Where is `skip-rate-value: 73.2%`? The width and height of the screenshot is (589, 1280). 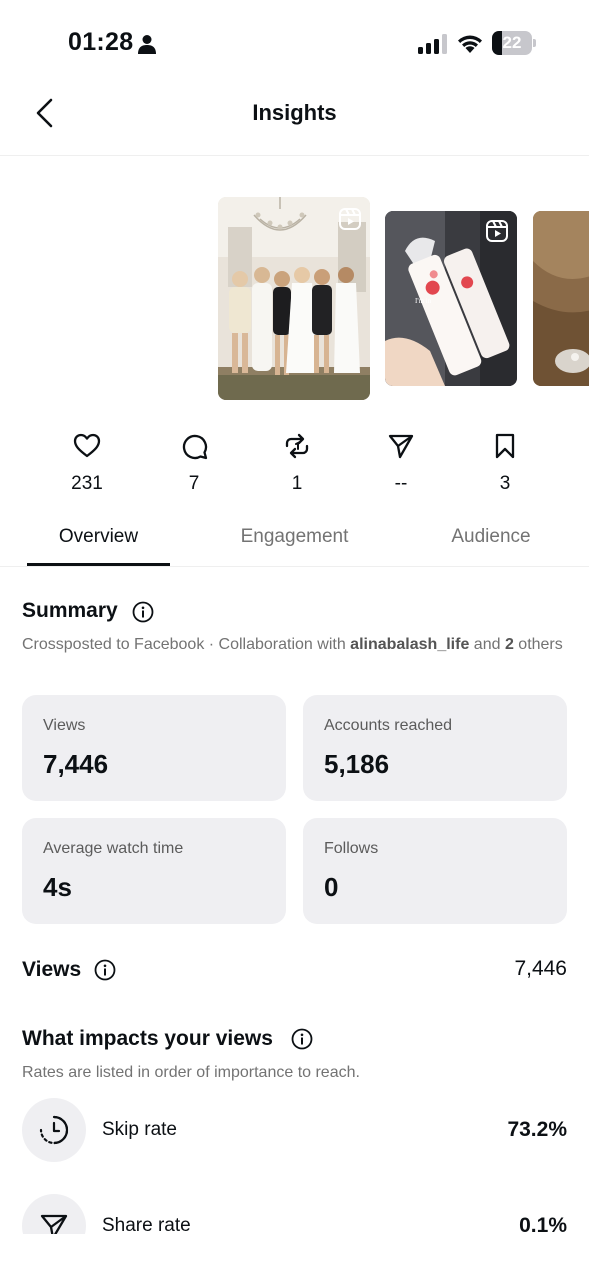 skip-rate-value: 73.2% is located at coordinates (537, 1129).